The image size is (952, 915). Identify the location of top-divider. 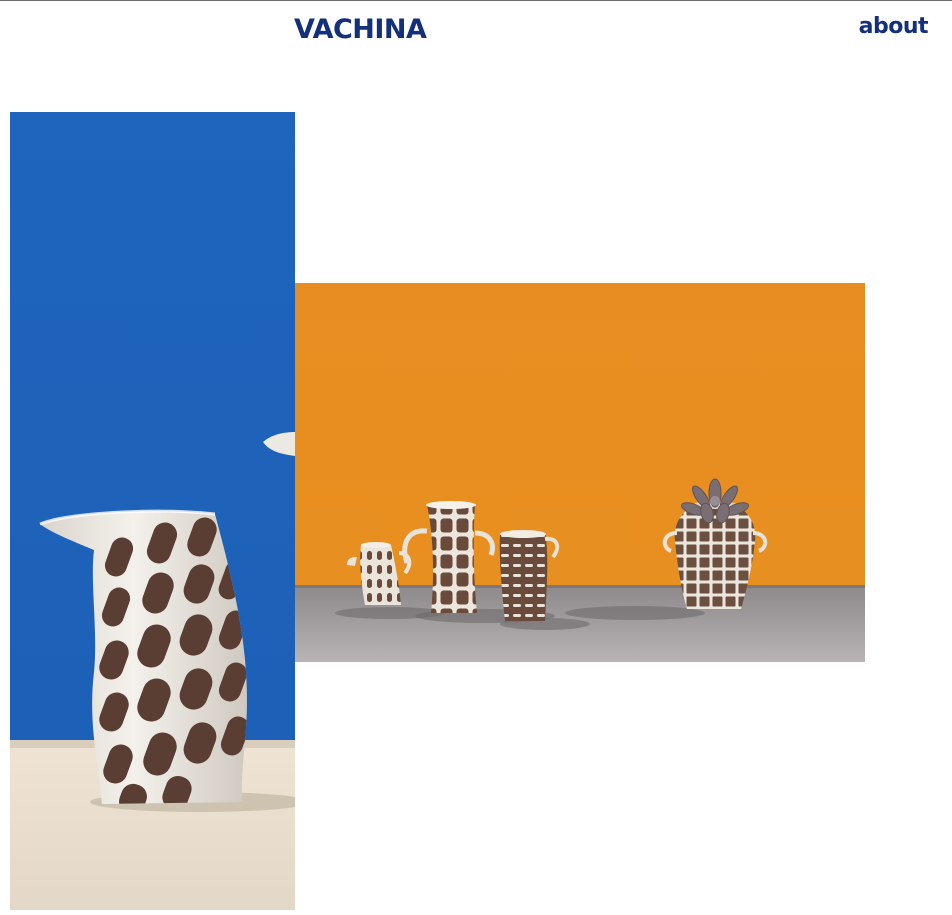
(476, 0).